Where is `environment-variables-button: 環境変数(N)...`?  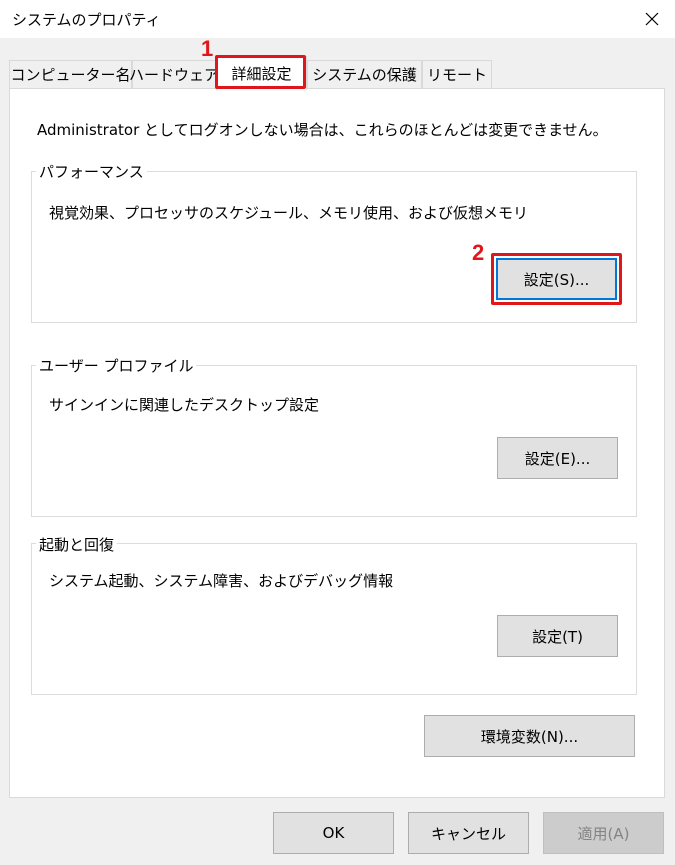 environment-variables-button: 環境変数(N)... is located at coordinates (529, 736).